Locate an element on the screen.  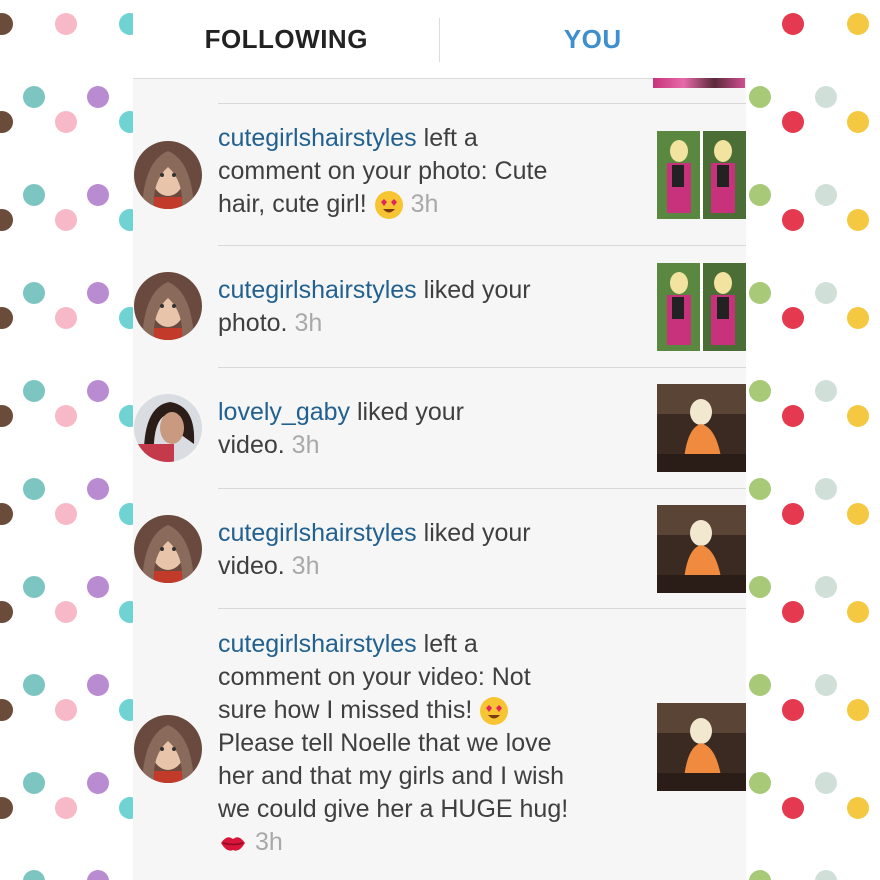
notification-row: lovely_gaby liked your video. 3h is located at coordinates (440, 428).